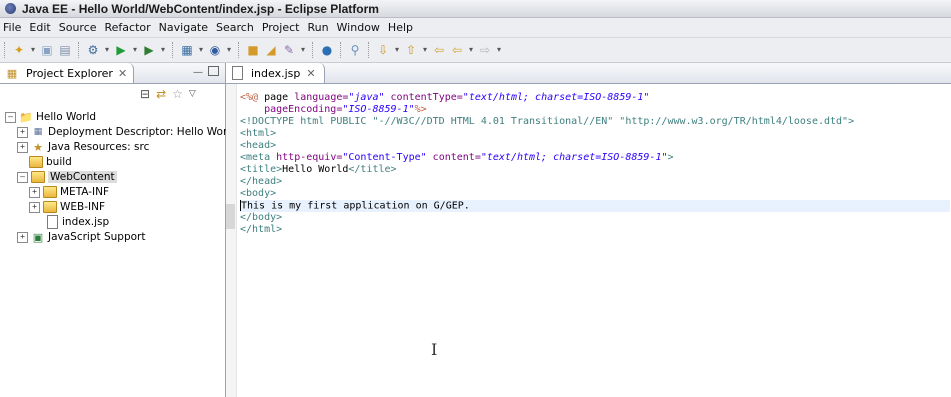  Describe the element at coordinates (67, 207) in the screenshot. I see `tree-item-web-inf: + WEB-INF` at that location.